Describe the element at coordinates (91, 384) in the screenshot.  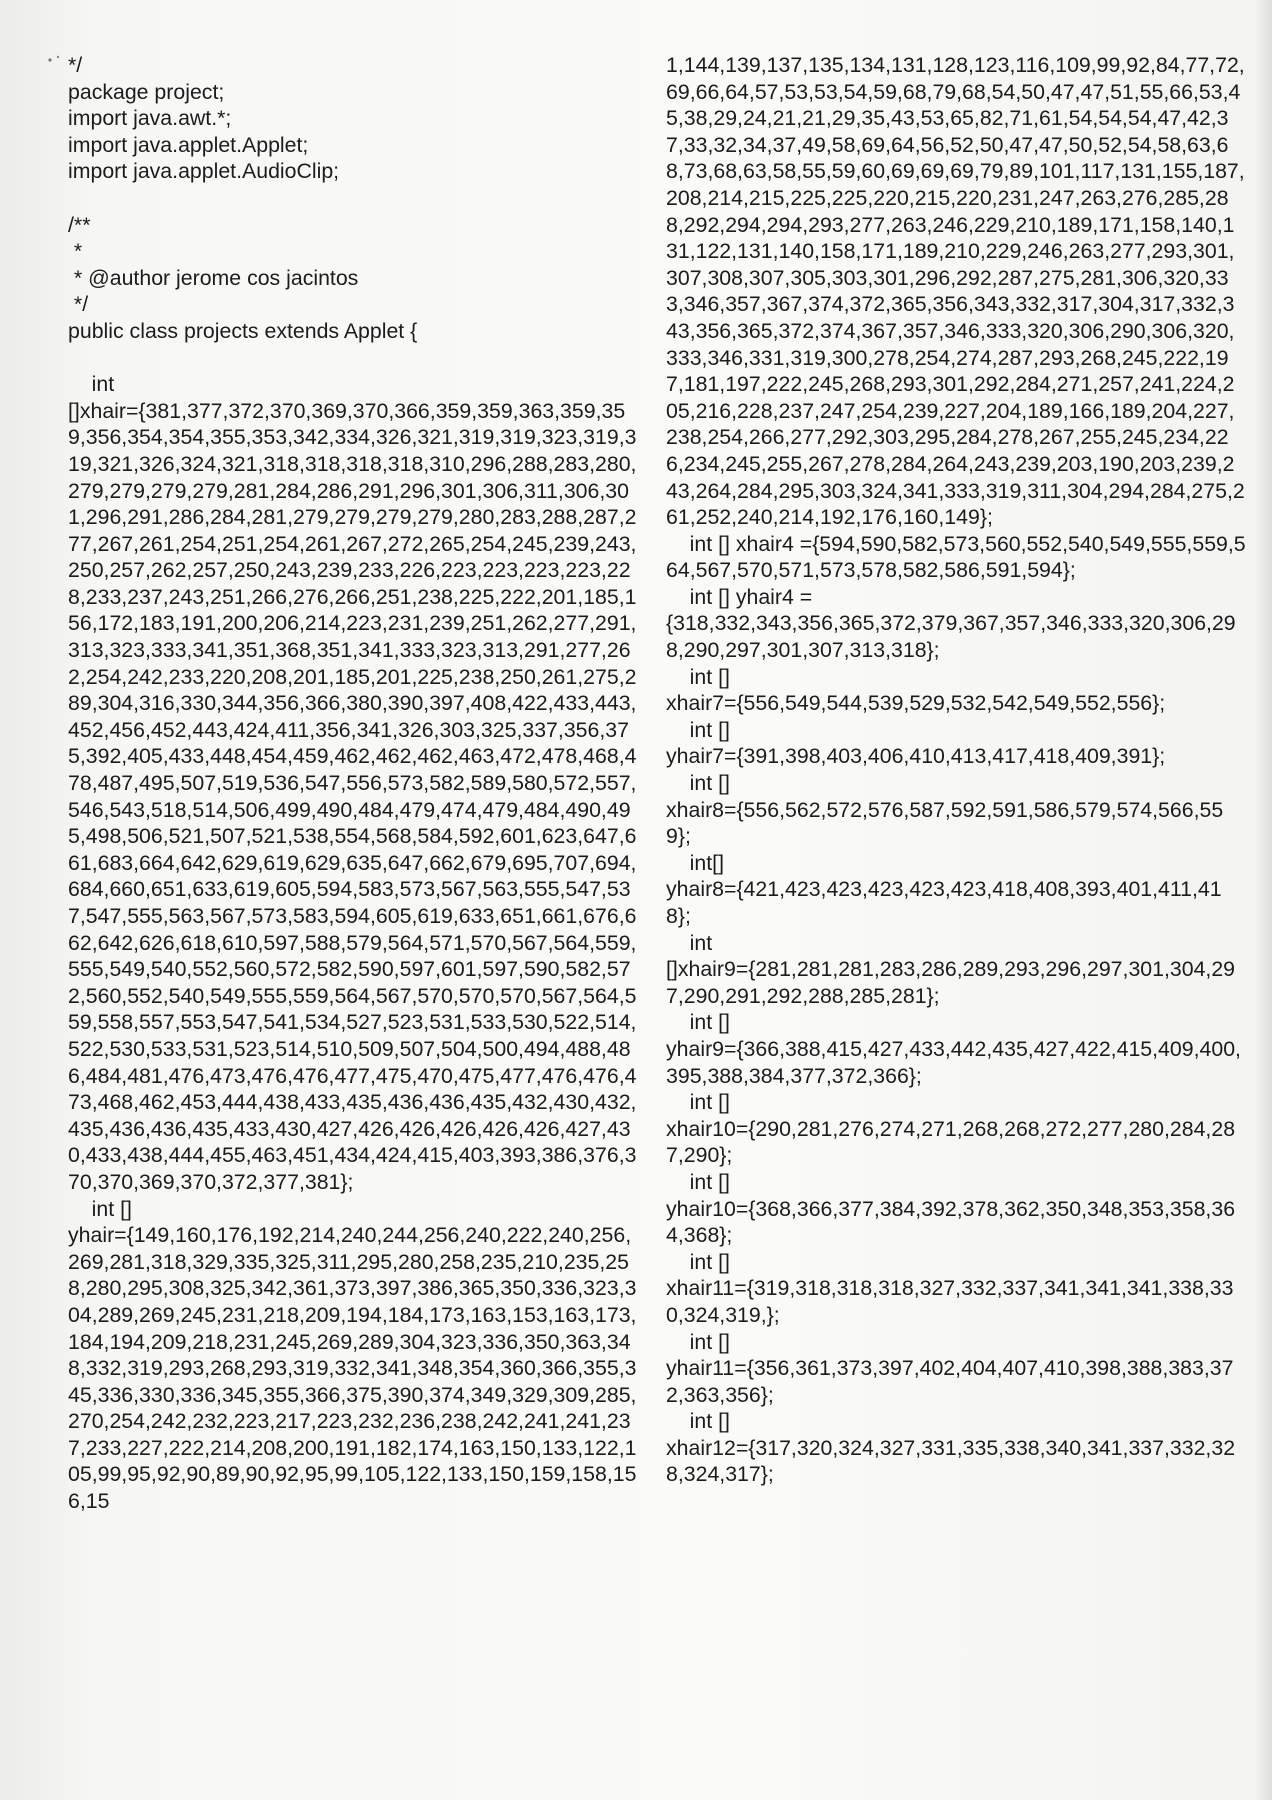
I see `left-code-line: int` at that location.